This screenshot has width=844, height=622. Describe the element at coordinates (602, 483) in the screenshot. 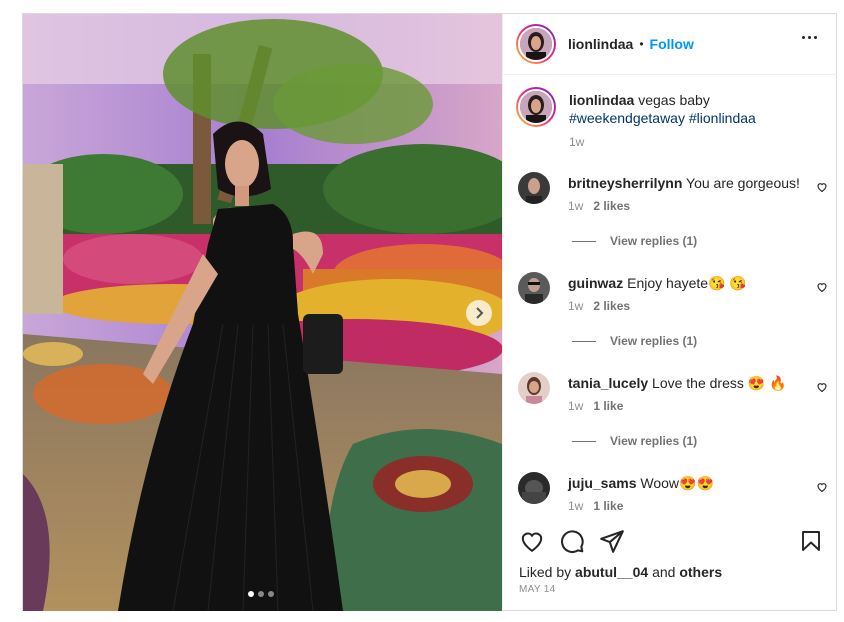

I see `comment-username: juju_sams` at that location.